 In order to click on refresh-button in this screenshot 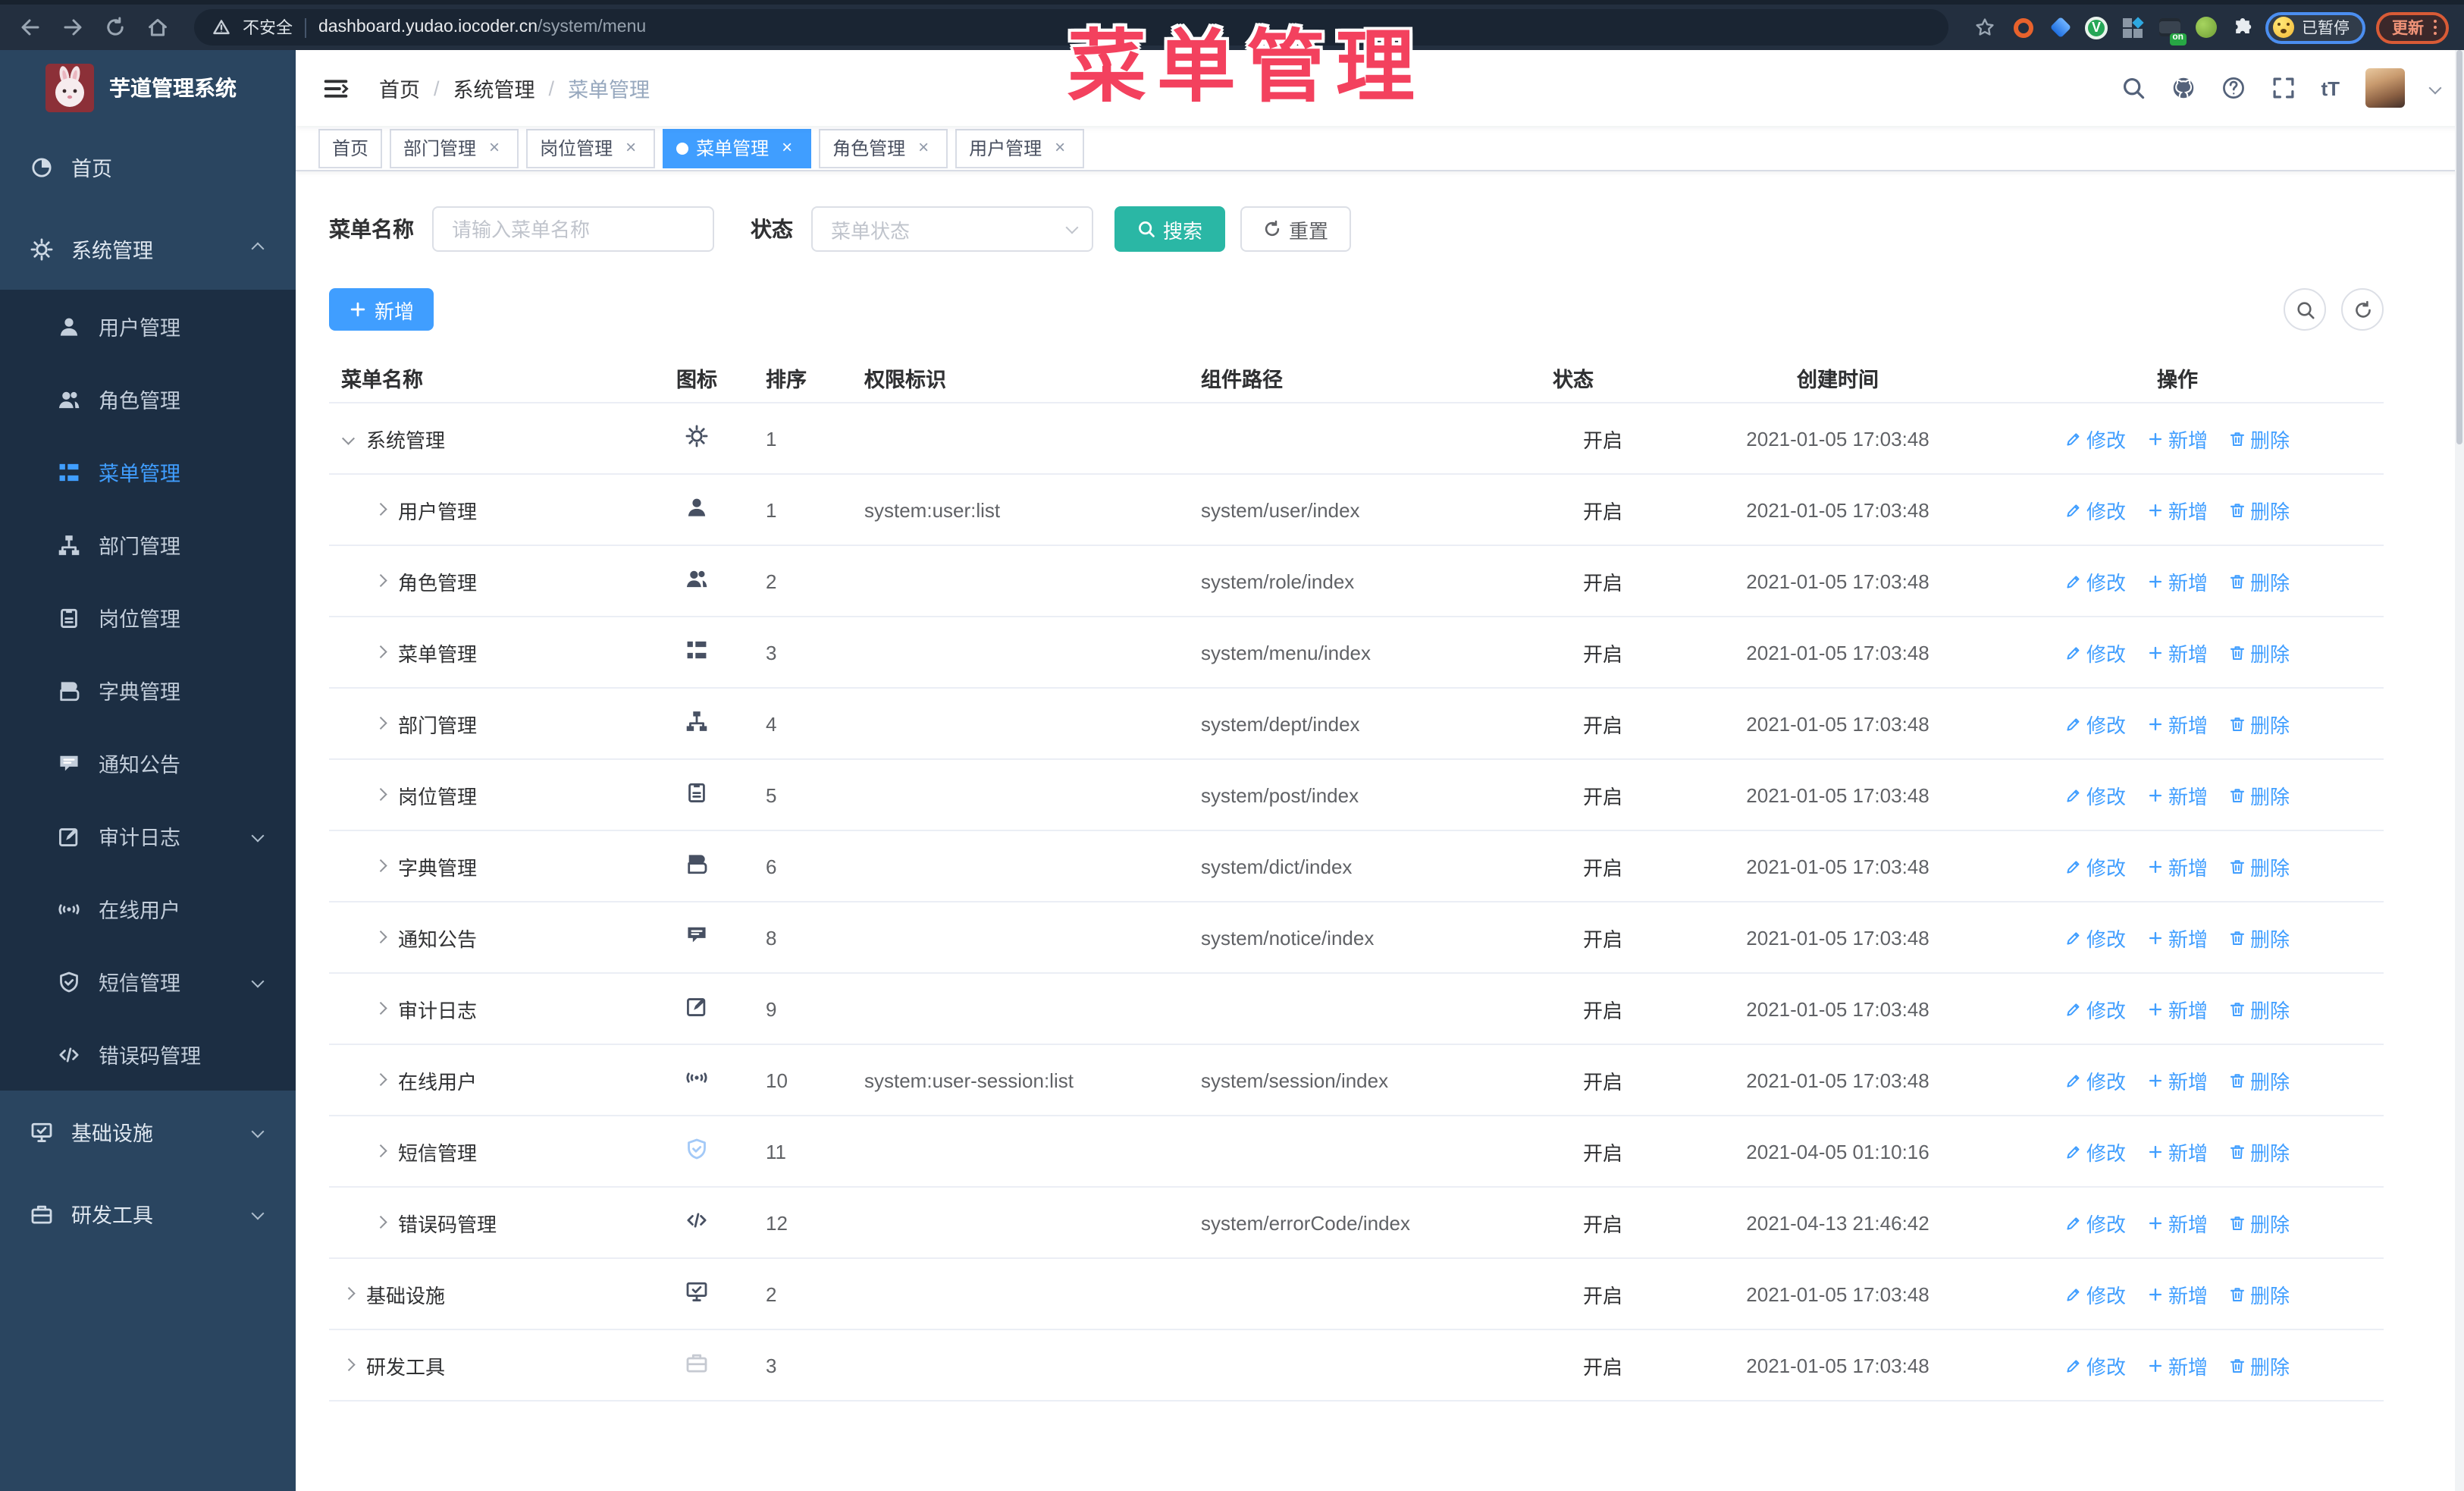, I will do `click(2362, 309)`.